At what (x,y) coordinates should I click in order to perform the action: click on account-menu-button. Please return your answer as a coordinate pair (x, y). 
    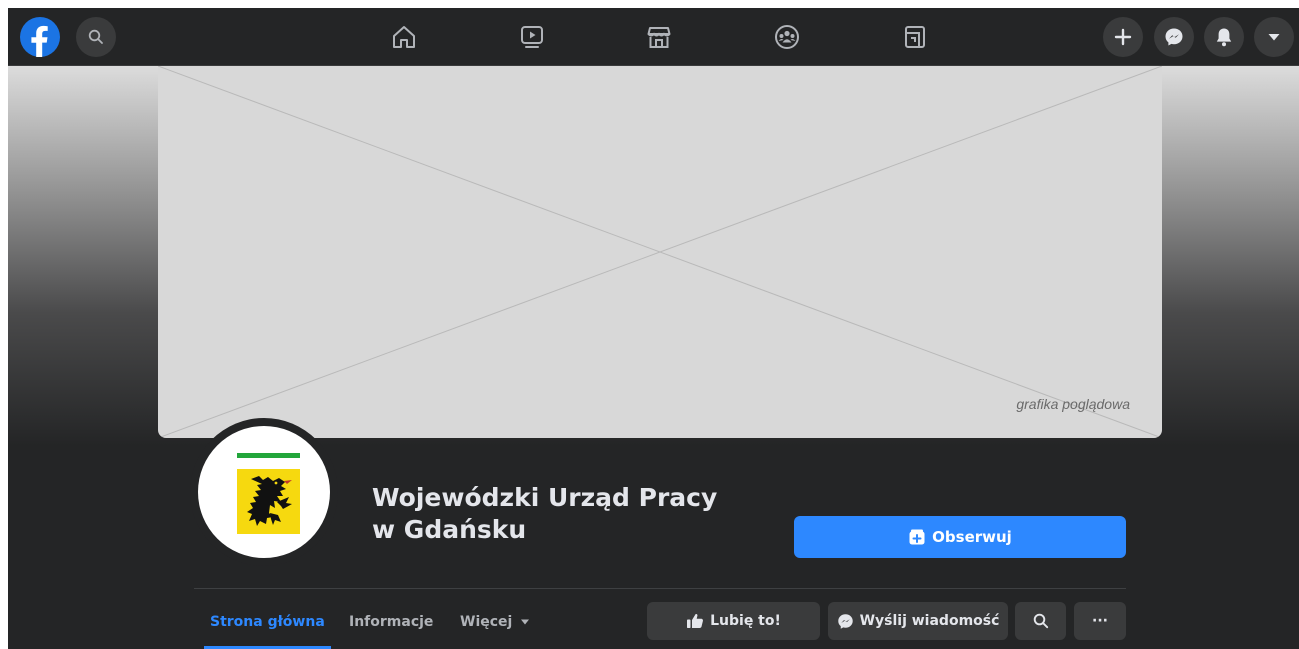
    Looking at the image, I should click on (1274, 37).